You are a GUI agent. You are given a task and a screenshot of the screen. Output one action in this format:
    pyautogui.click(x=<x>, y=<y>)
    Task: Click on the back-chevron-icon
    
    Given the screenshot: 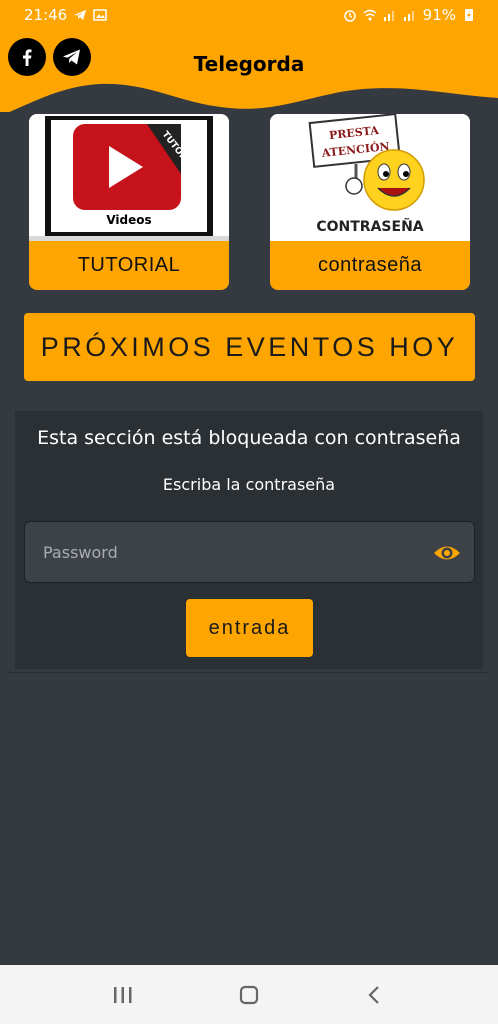 What is the action you would take?
    pyautogui.click(x=373, y=994)
    